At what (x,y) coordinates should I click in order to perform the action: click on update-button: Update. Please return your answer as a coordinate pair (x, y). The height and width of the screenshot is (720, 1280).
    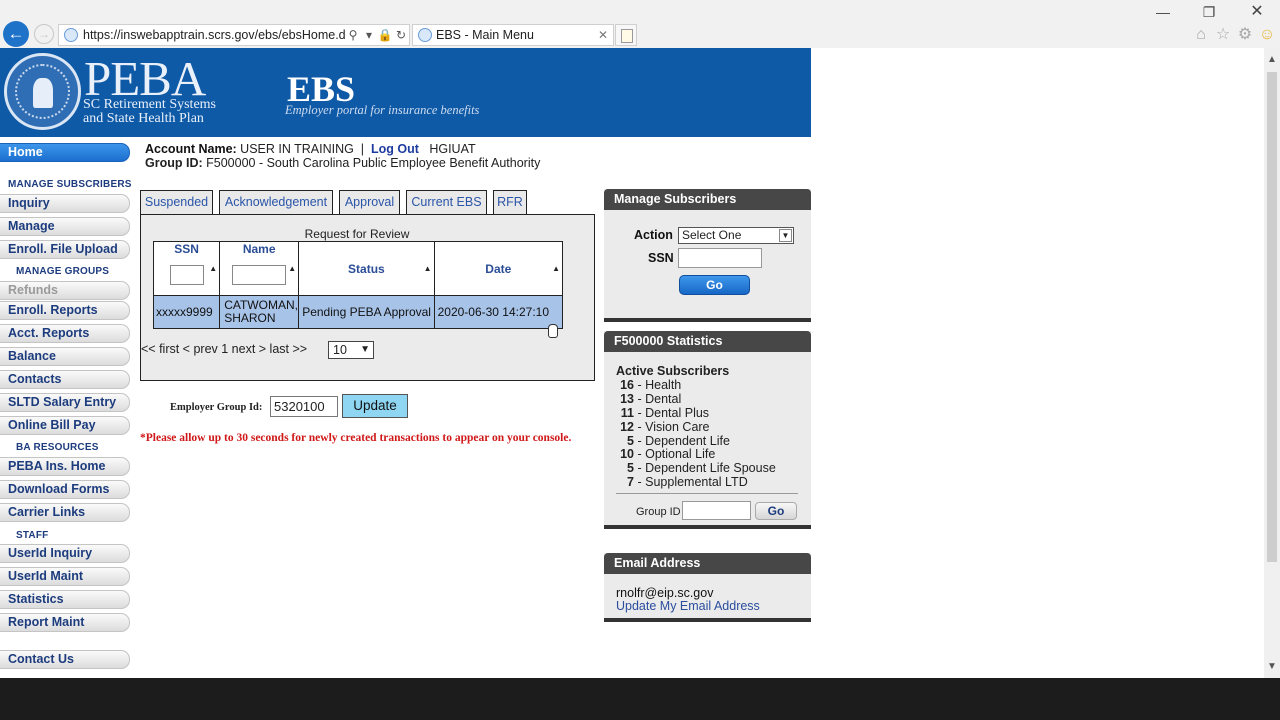
    Looking at the image, I should click on (375, 406).